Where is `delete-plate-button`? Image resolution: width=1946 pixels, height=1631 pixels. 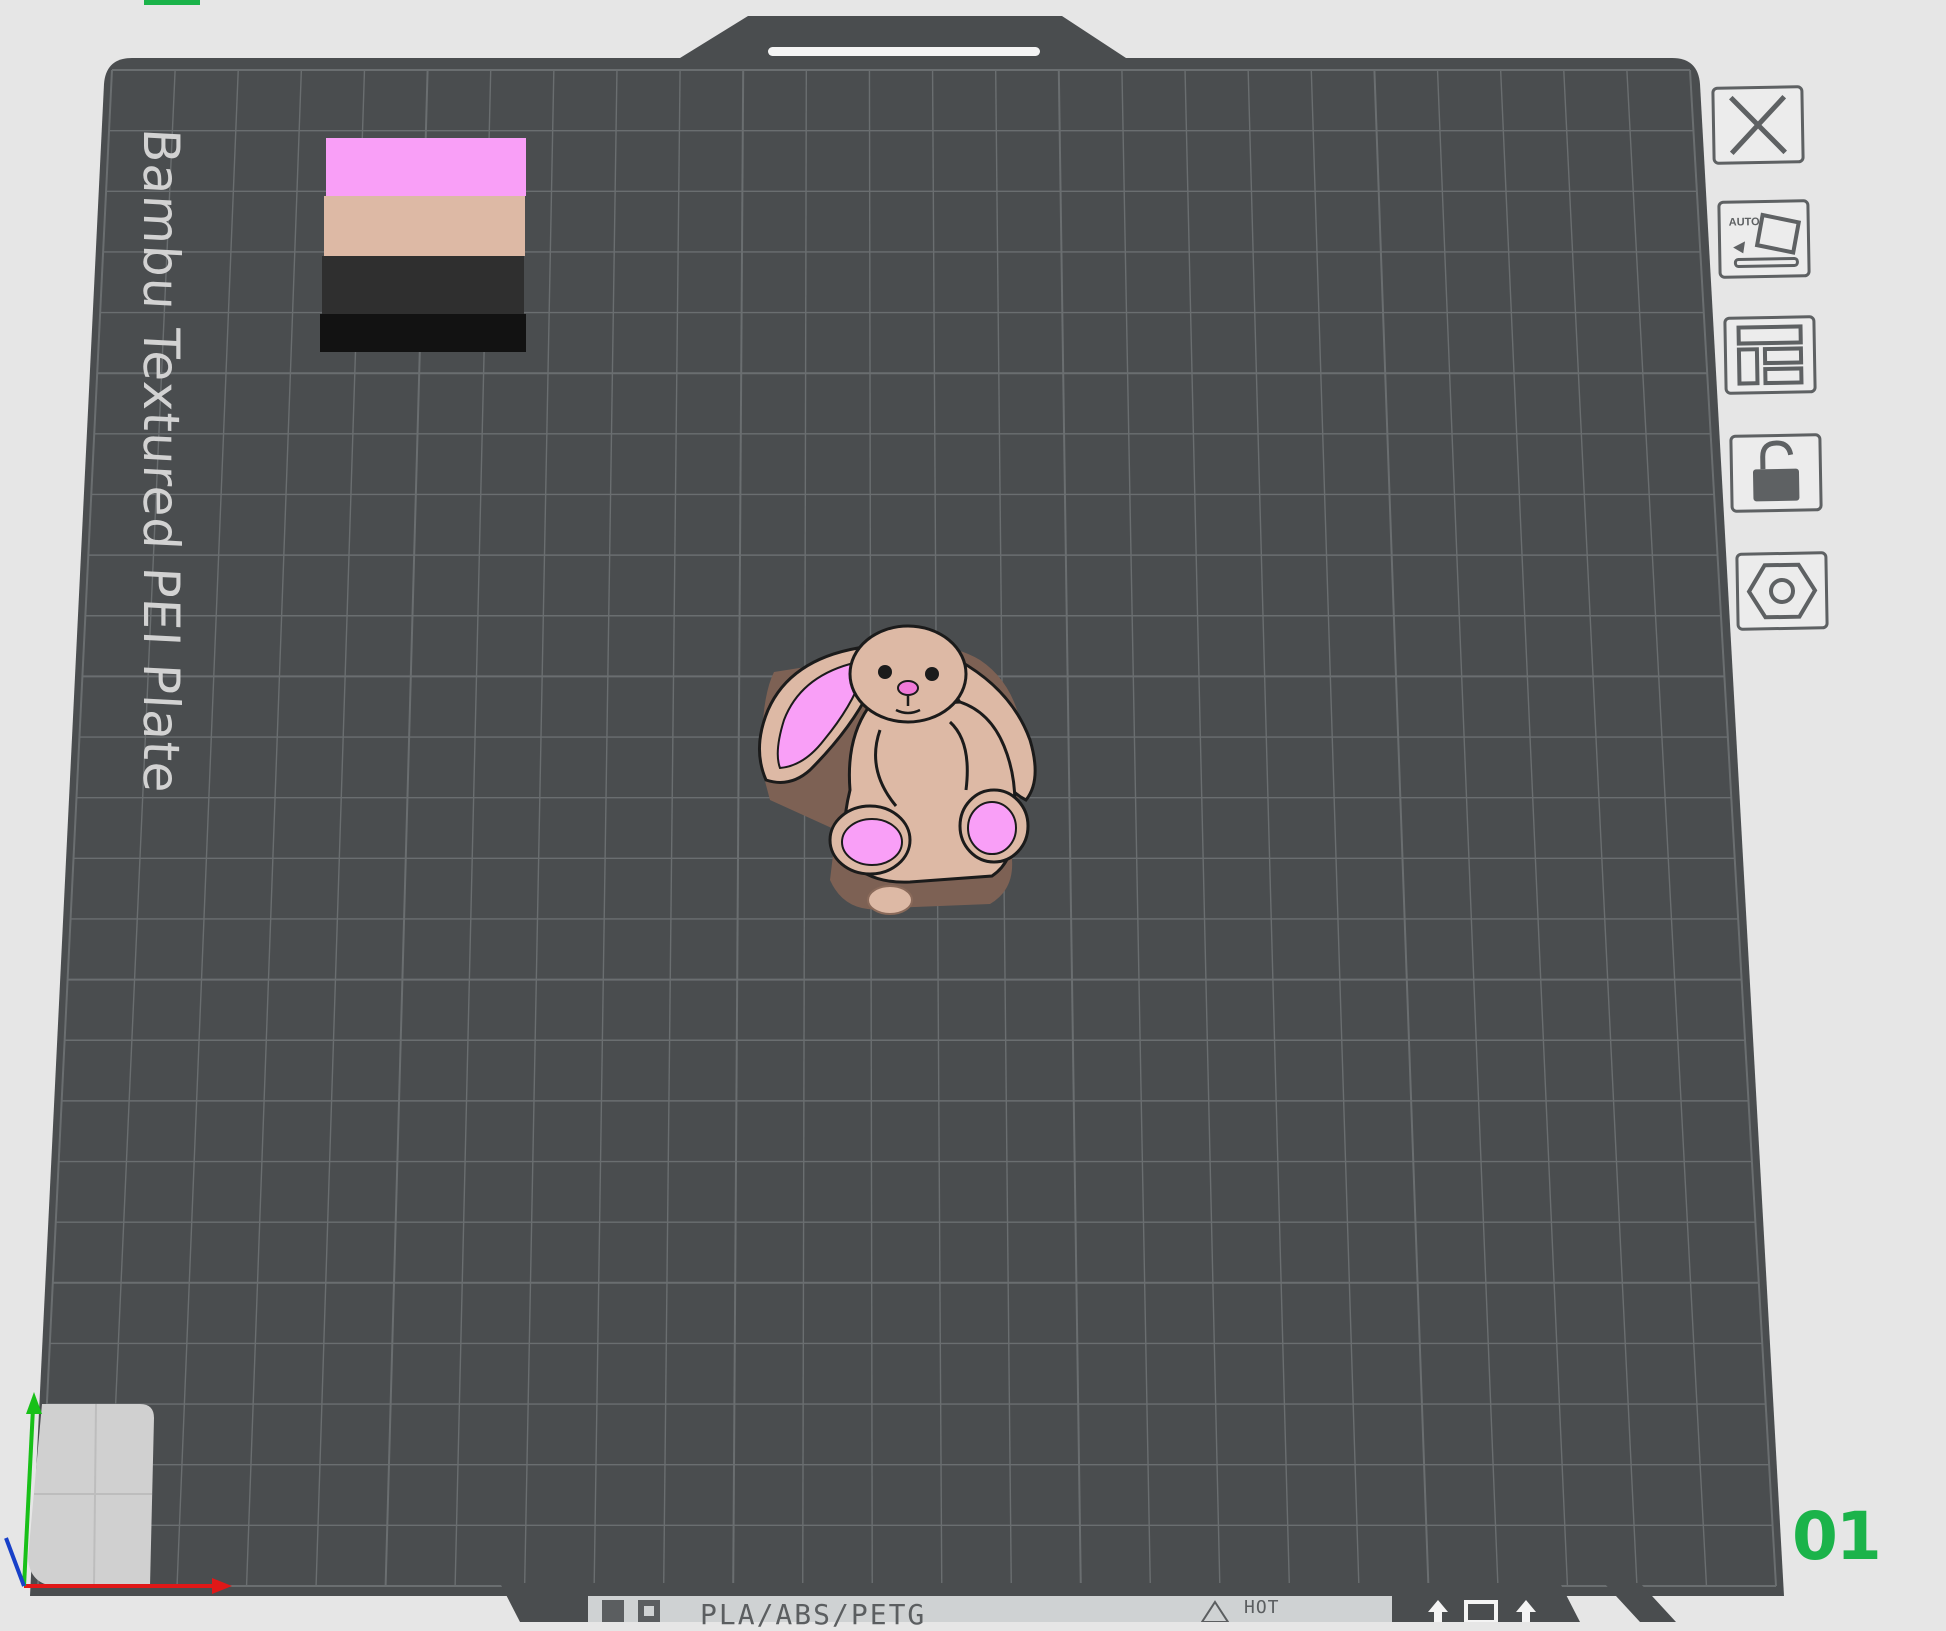 delete-plate-button is located at coordinates (1758, 125).